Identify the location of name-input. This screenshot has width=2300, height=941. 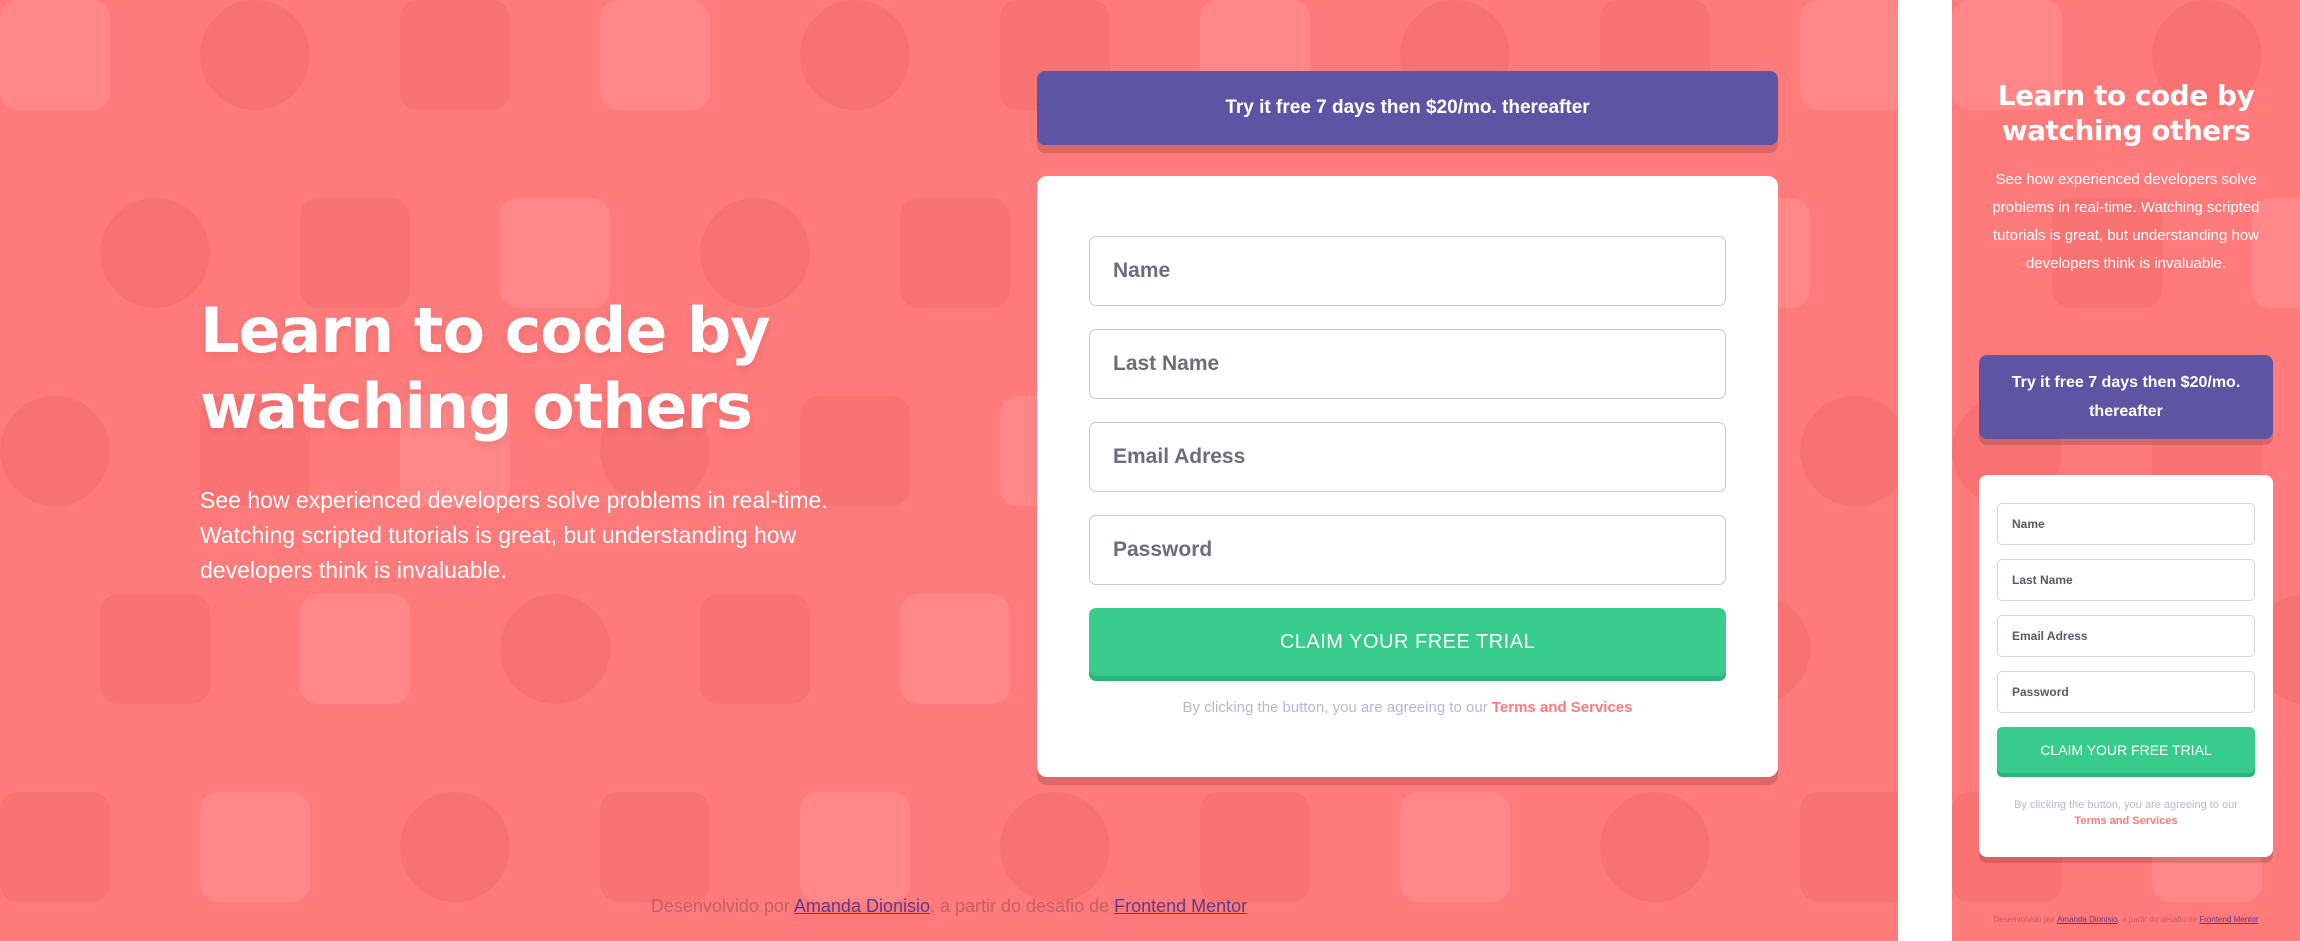
(1407, 271).